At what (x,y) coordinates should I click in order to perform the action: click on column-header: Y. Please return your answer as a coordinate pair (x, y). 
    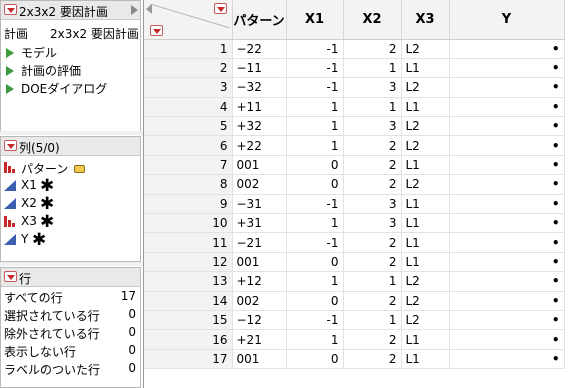
    Looking at the image, I should click on (507, 20).